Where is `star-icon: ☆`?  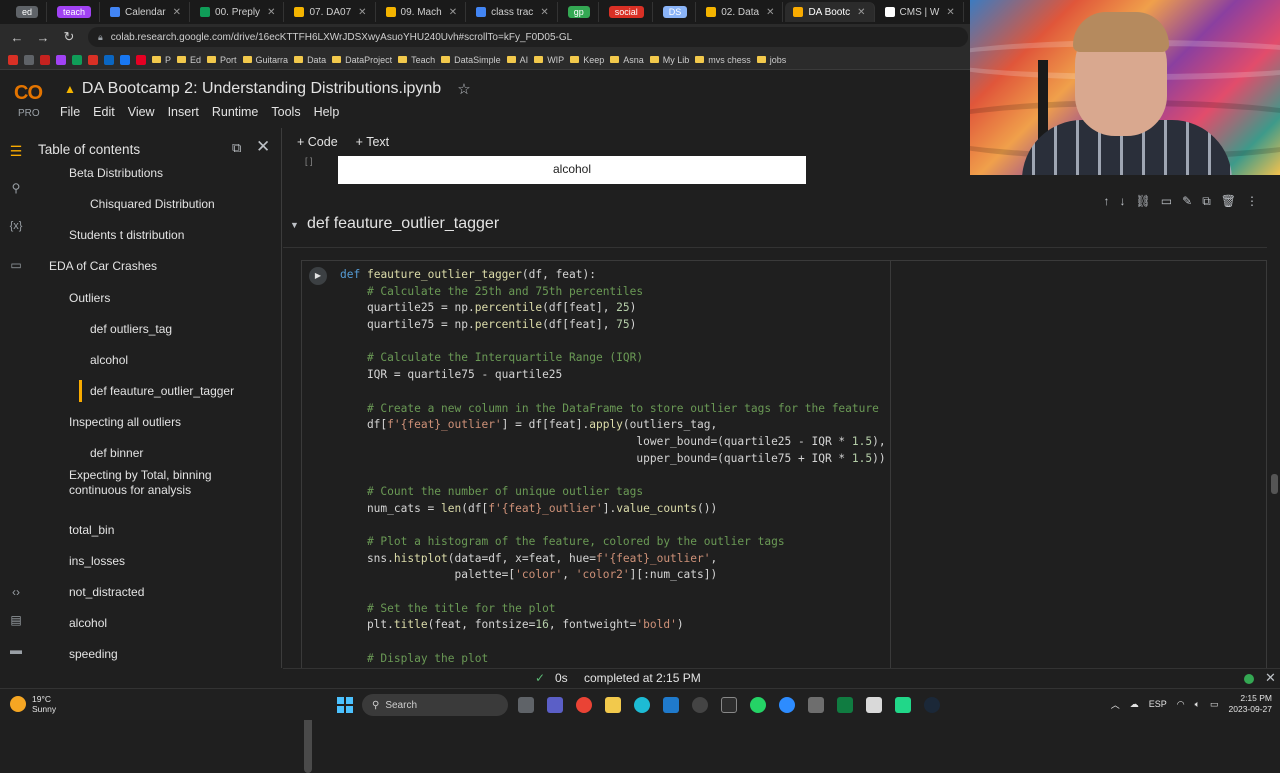
star-icon: ☆ is located at coordinates (463, 89).